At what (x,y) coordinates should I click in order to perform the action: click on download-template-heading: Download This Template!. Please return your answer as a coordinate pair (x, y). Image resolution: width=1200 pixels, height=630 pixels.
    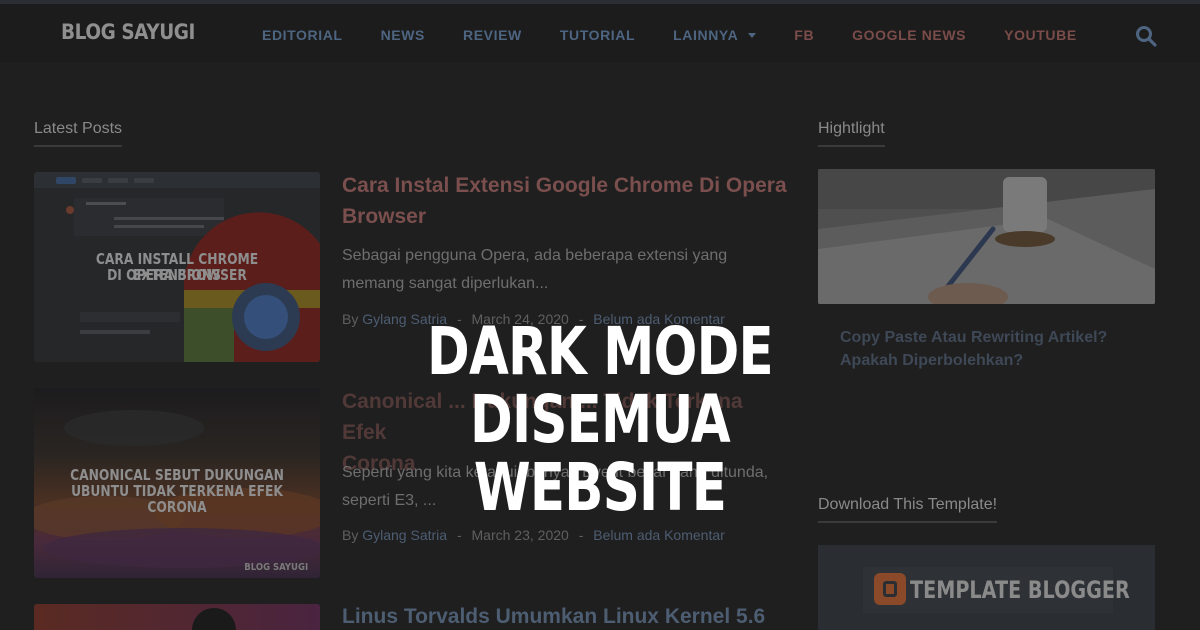
    Looking at the image, I should click on (908, 509).